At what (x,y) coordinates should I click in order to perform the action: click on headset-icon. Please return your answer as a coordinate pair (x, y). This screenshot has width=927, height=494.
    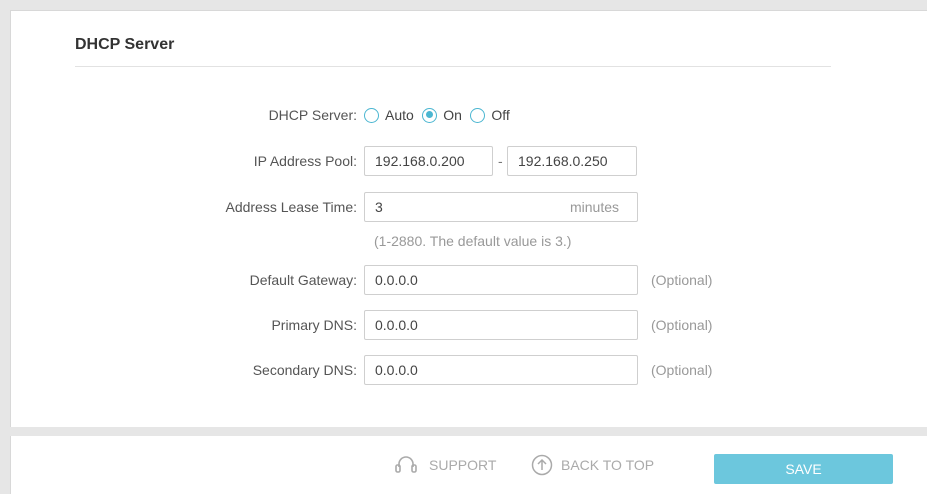
    Looking at the image, I should click on (406, 464).